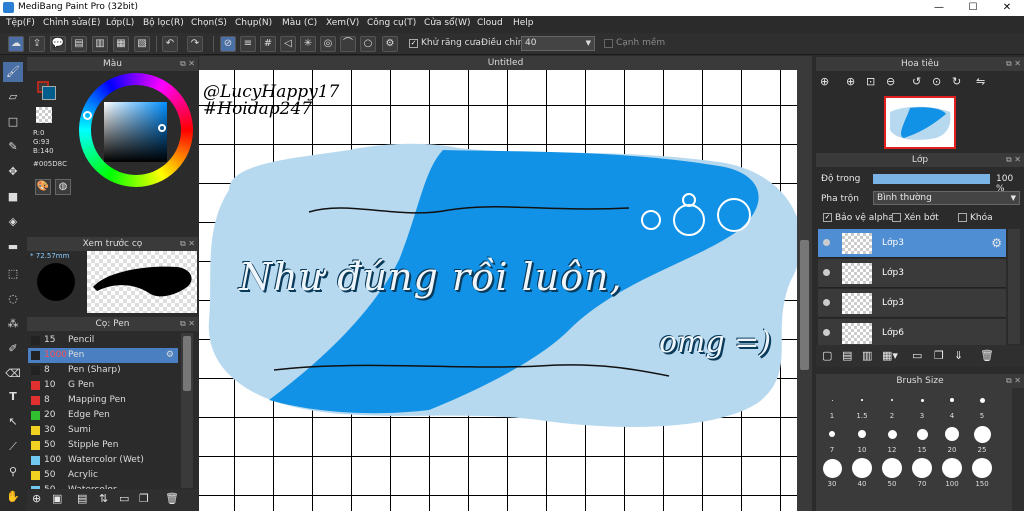 The image size is (1024, 511). I want to click on cross-snap-icon: #, so click(268, 44).